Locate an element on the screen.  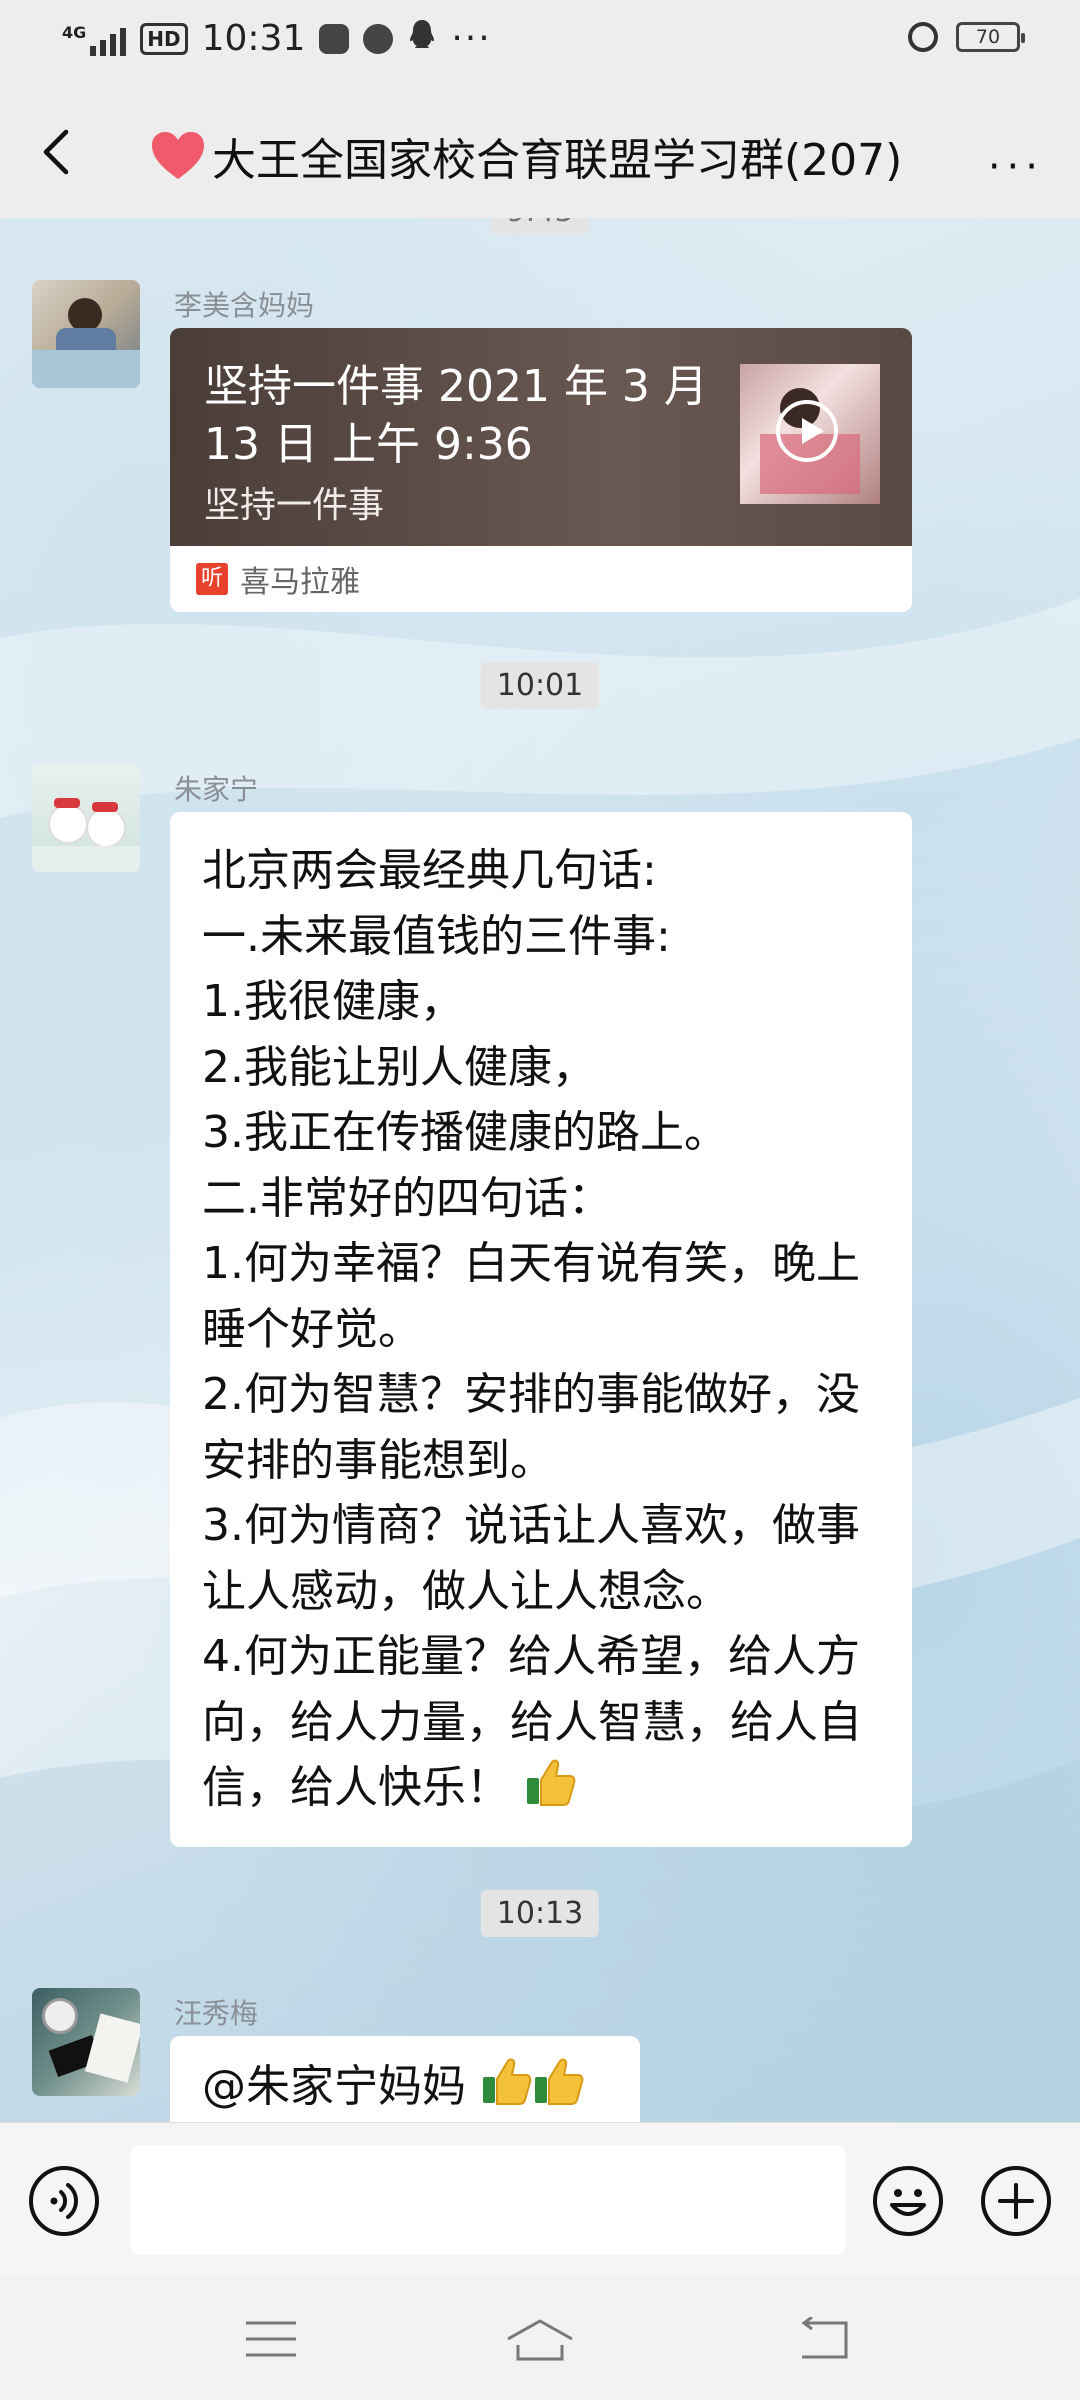
status-time: 10:31 is located at coordinates (253, 38).